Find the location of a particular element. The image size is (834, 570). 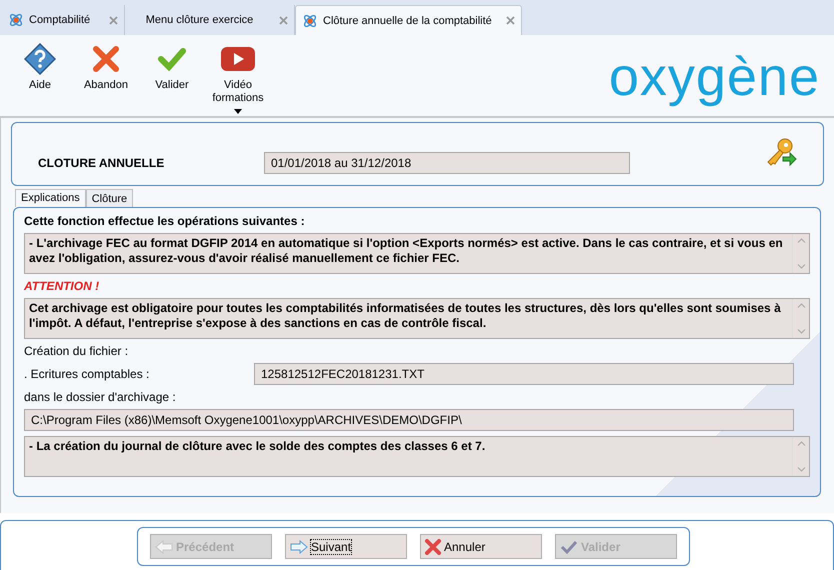

memo-box: - L'archivage FEC au format DGFIP 2014 en automatique si l'option <Exports normés> est active. Dans le cas contraire, et si vous en avez l'obligation, assurez-vous d'avoir réalisé manuellement ce fichier FEC. is located at coordinates (417, 253).